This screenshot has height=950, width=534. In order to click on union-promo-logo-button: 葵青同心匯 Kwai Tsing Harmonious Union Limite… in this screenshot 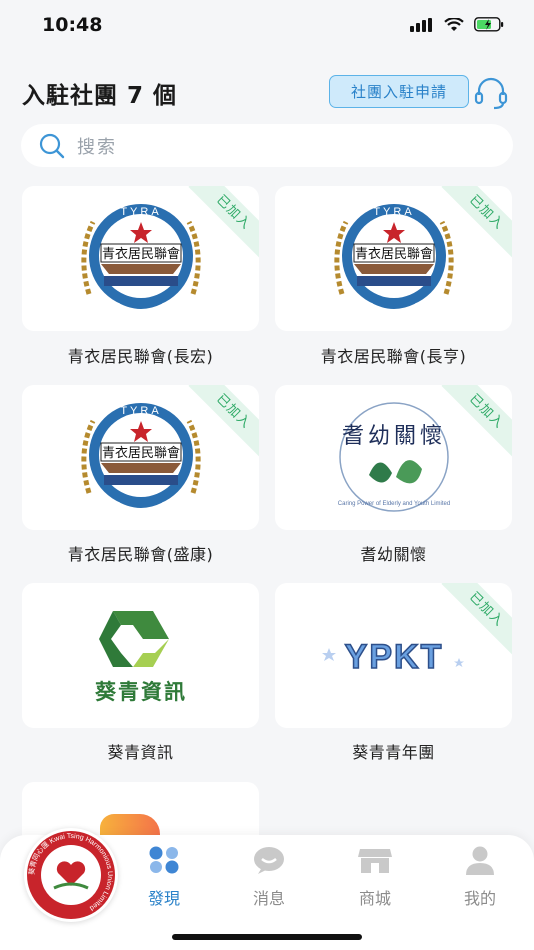, I will do `click(71, 875)`.